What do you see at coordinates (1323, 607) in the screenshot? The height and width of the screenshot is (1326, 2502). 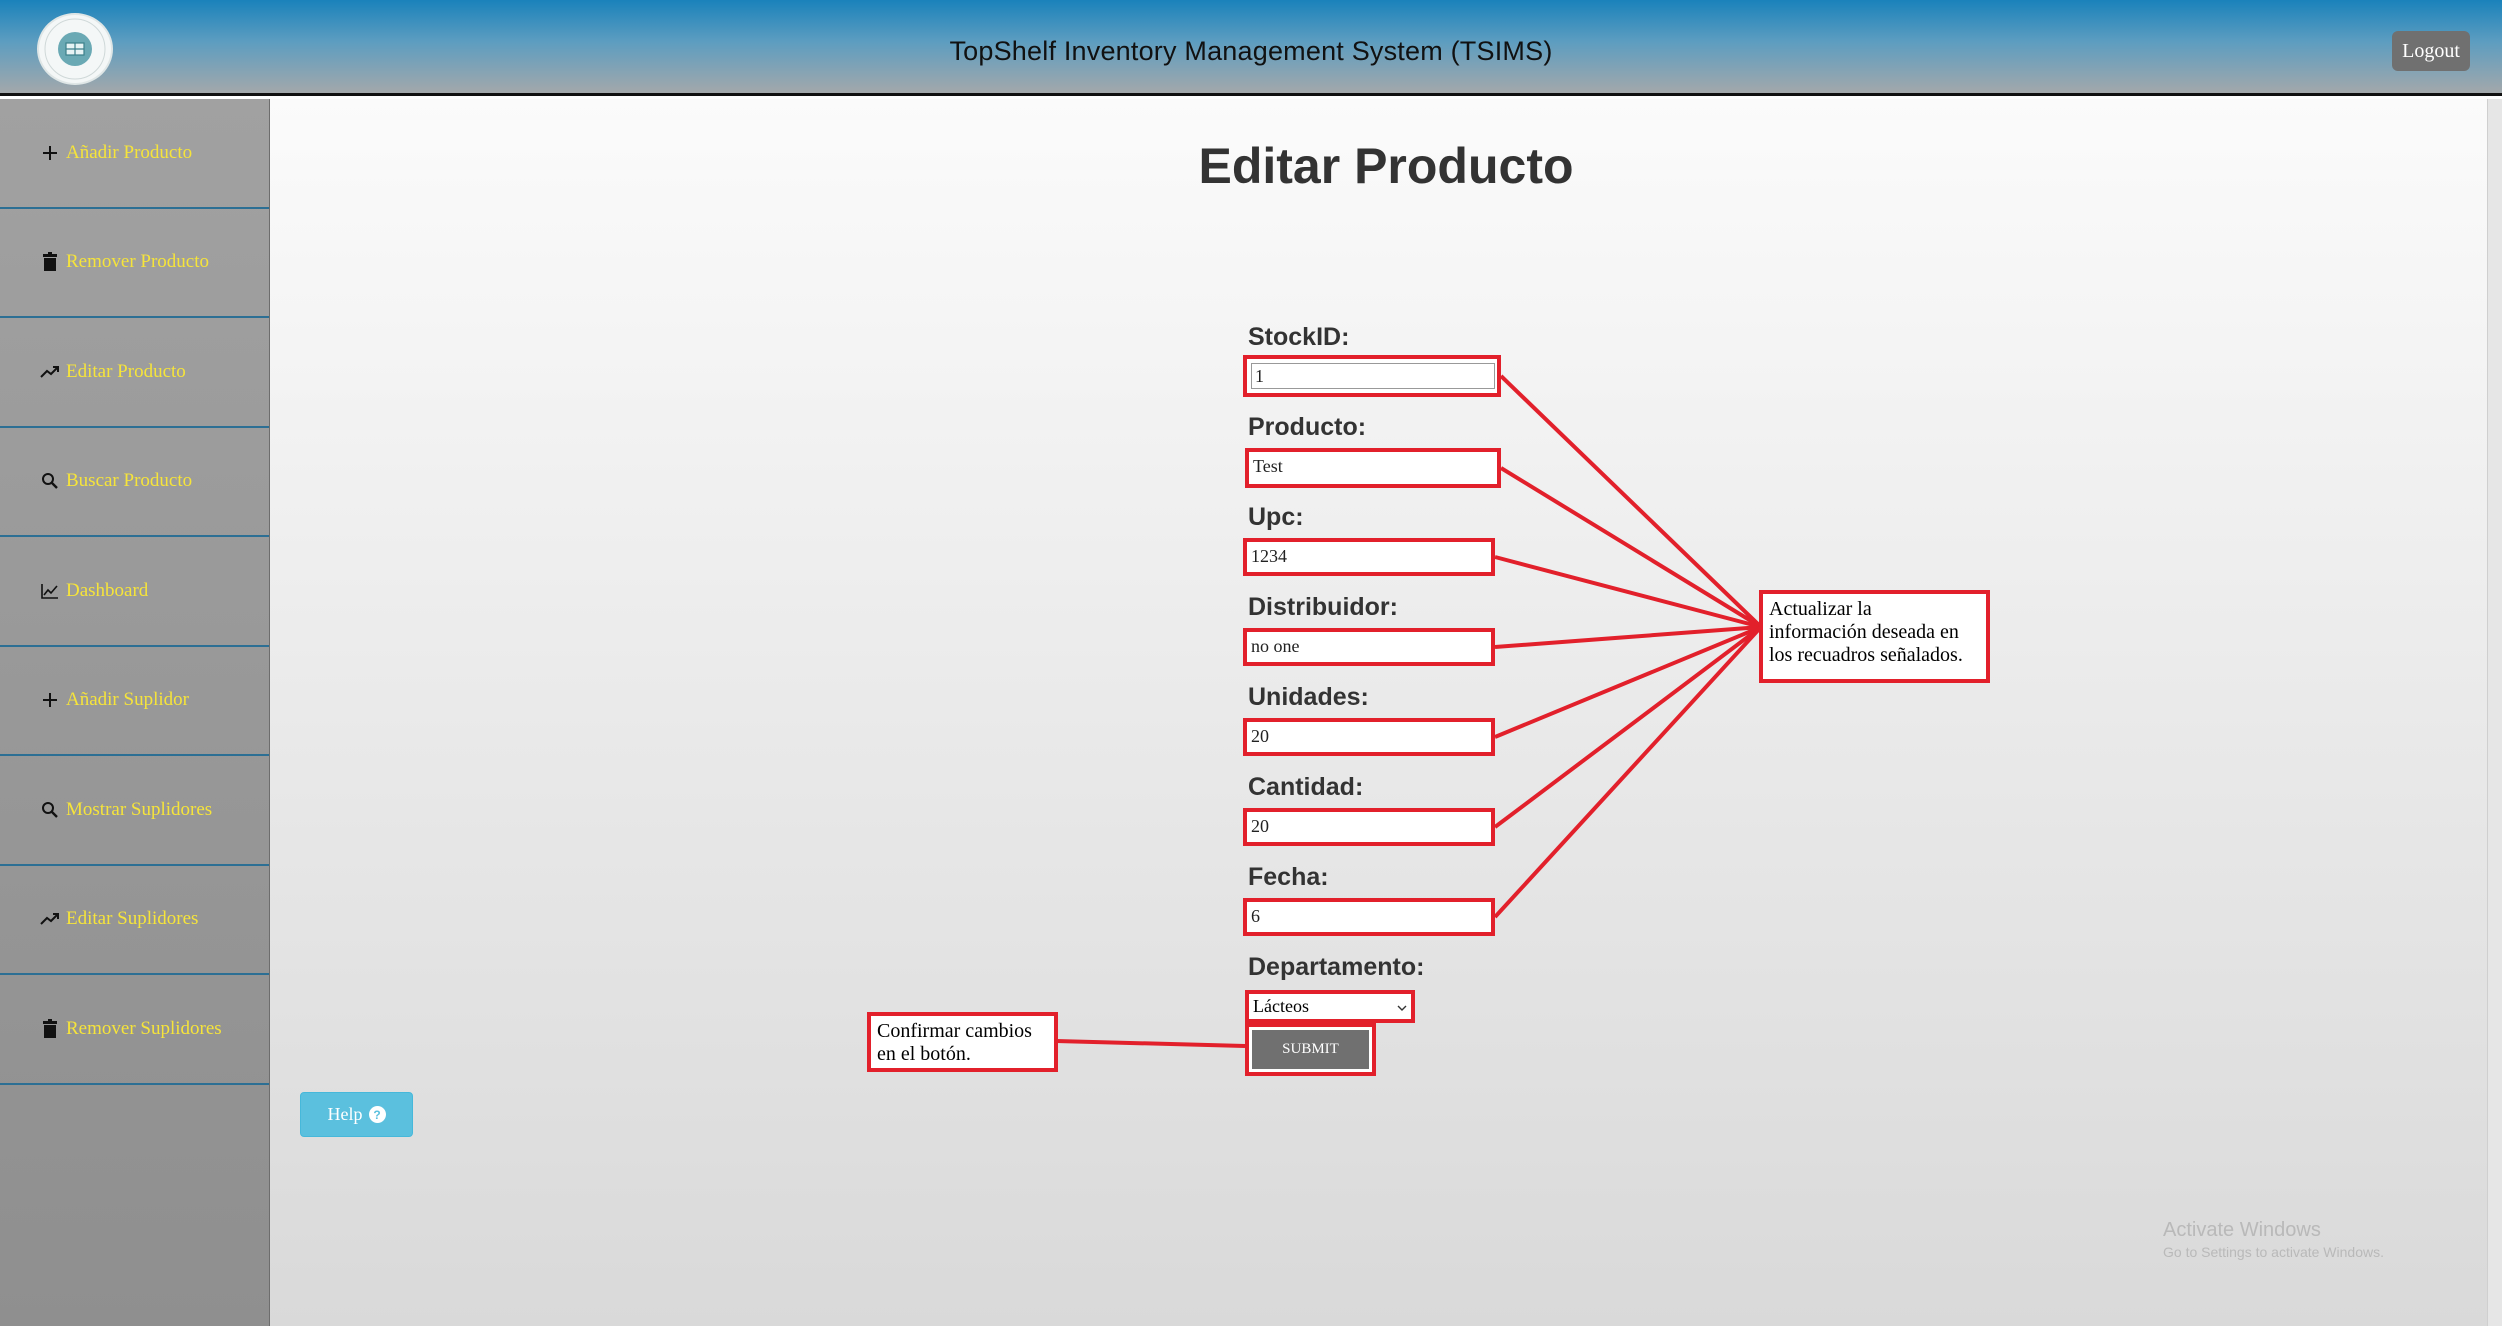 I see `distribuidor-label: Distribuidor:` at bounding box center [1323, 607].